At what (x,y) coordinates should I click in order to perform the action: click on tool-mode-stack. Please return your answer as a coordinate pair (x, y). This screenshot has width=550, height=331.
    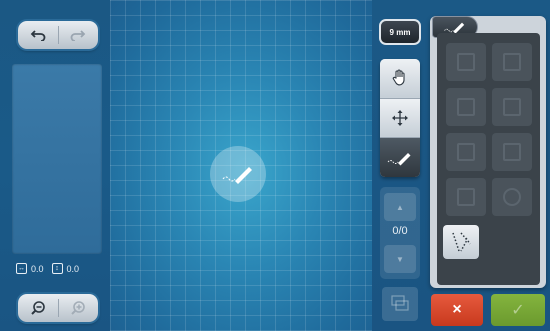
    Looking at the image, I should click on (400, 118).